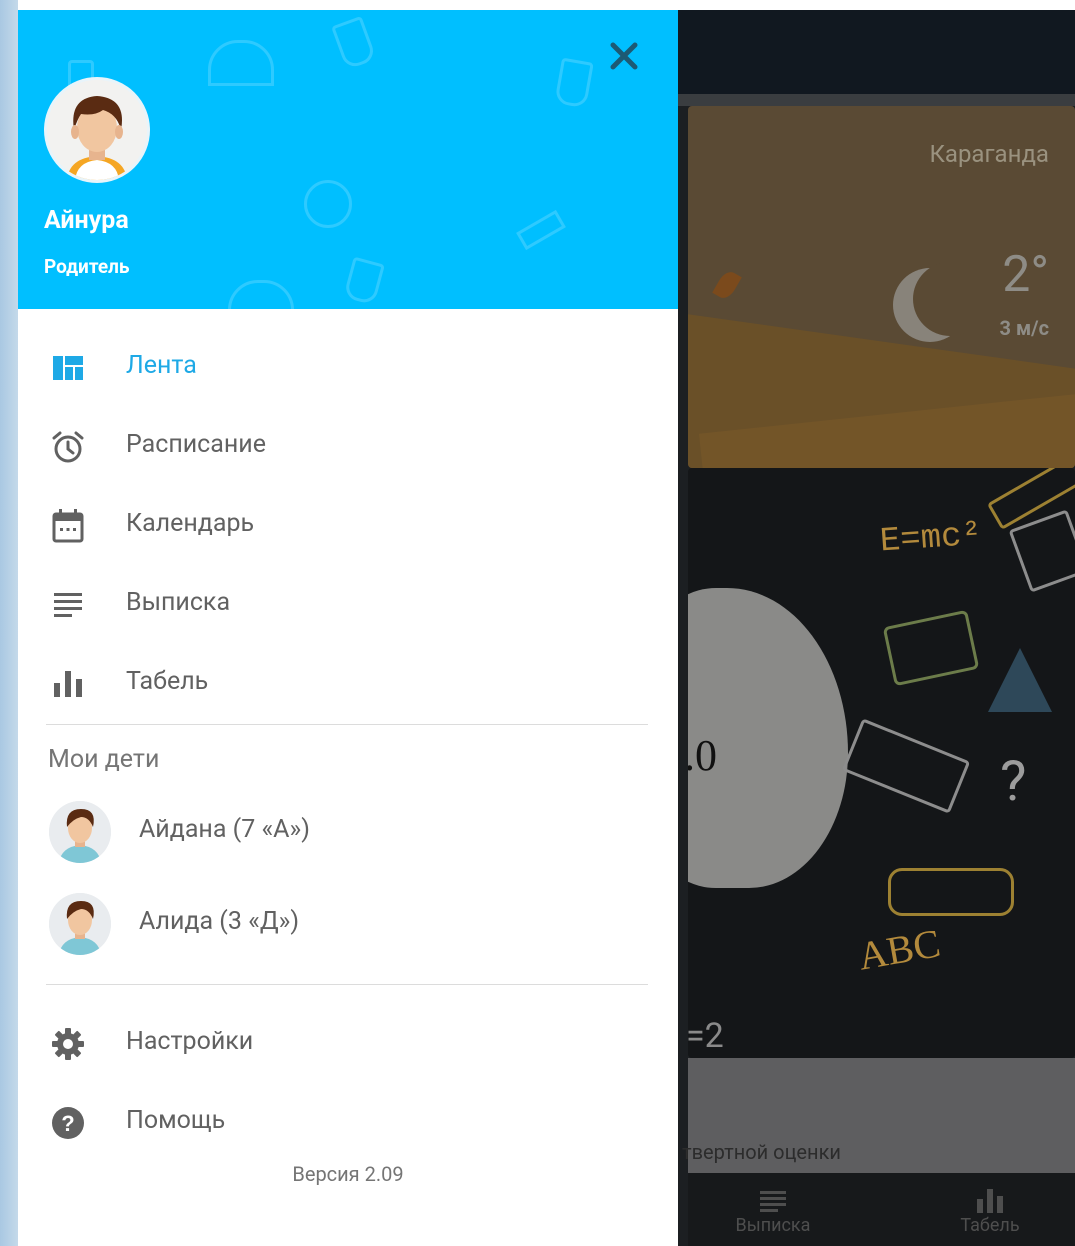 The image size is (1075, 1246). Describe the element at coordinates (348, 368) in the screenshot. I see `menu-item-feed: Лента` at that location.